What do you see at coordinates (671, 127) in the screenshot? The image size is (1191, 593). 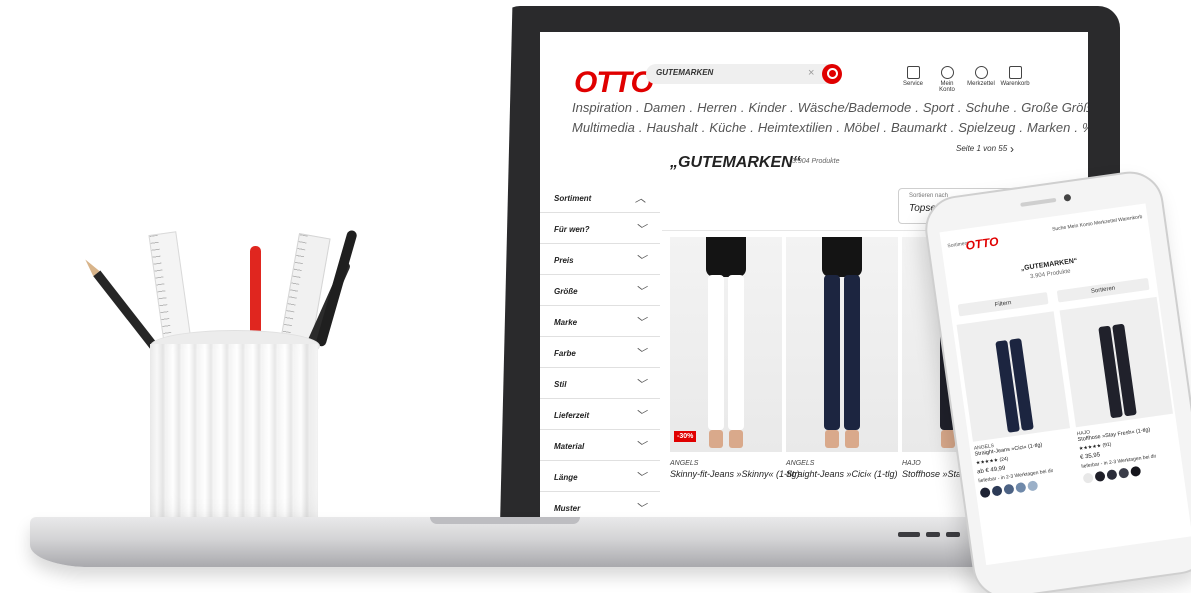 I see `category-link: Haushalt` at bounding box center [671, 127].